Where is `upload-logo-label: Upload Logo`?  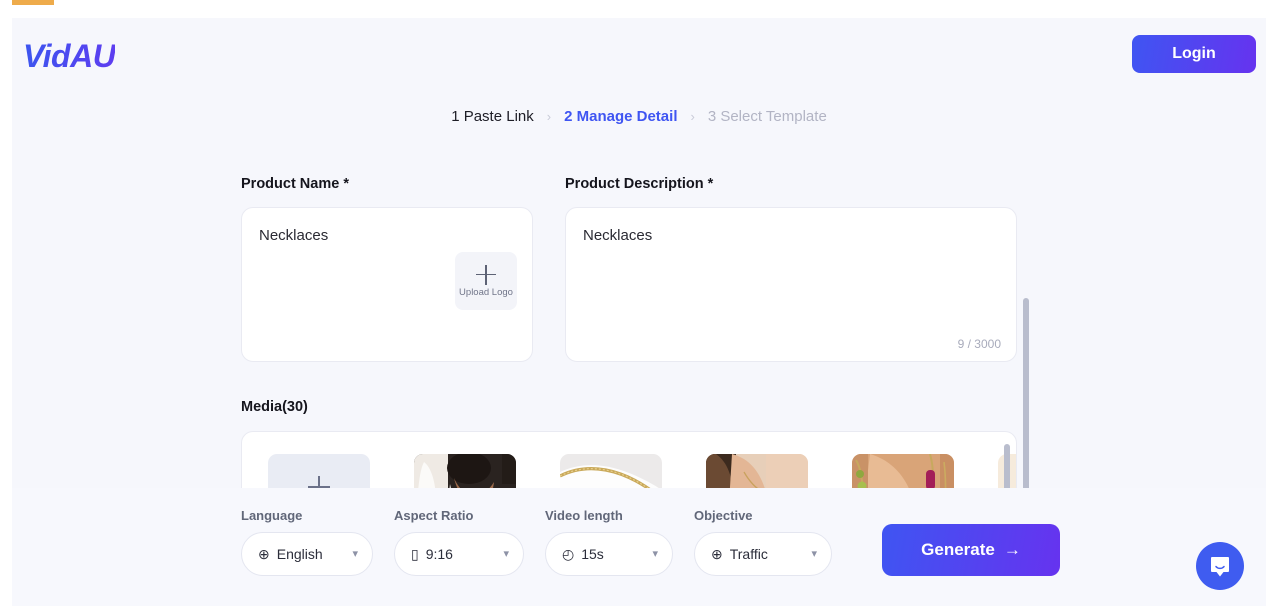
upload-logo-label: Upload Logo is located at coordinates (486, 292).